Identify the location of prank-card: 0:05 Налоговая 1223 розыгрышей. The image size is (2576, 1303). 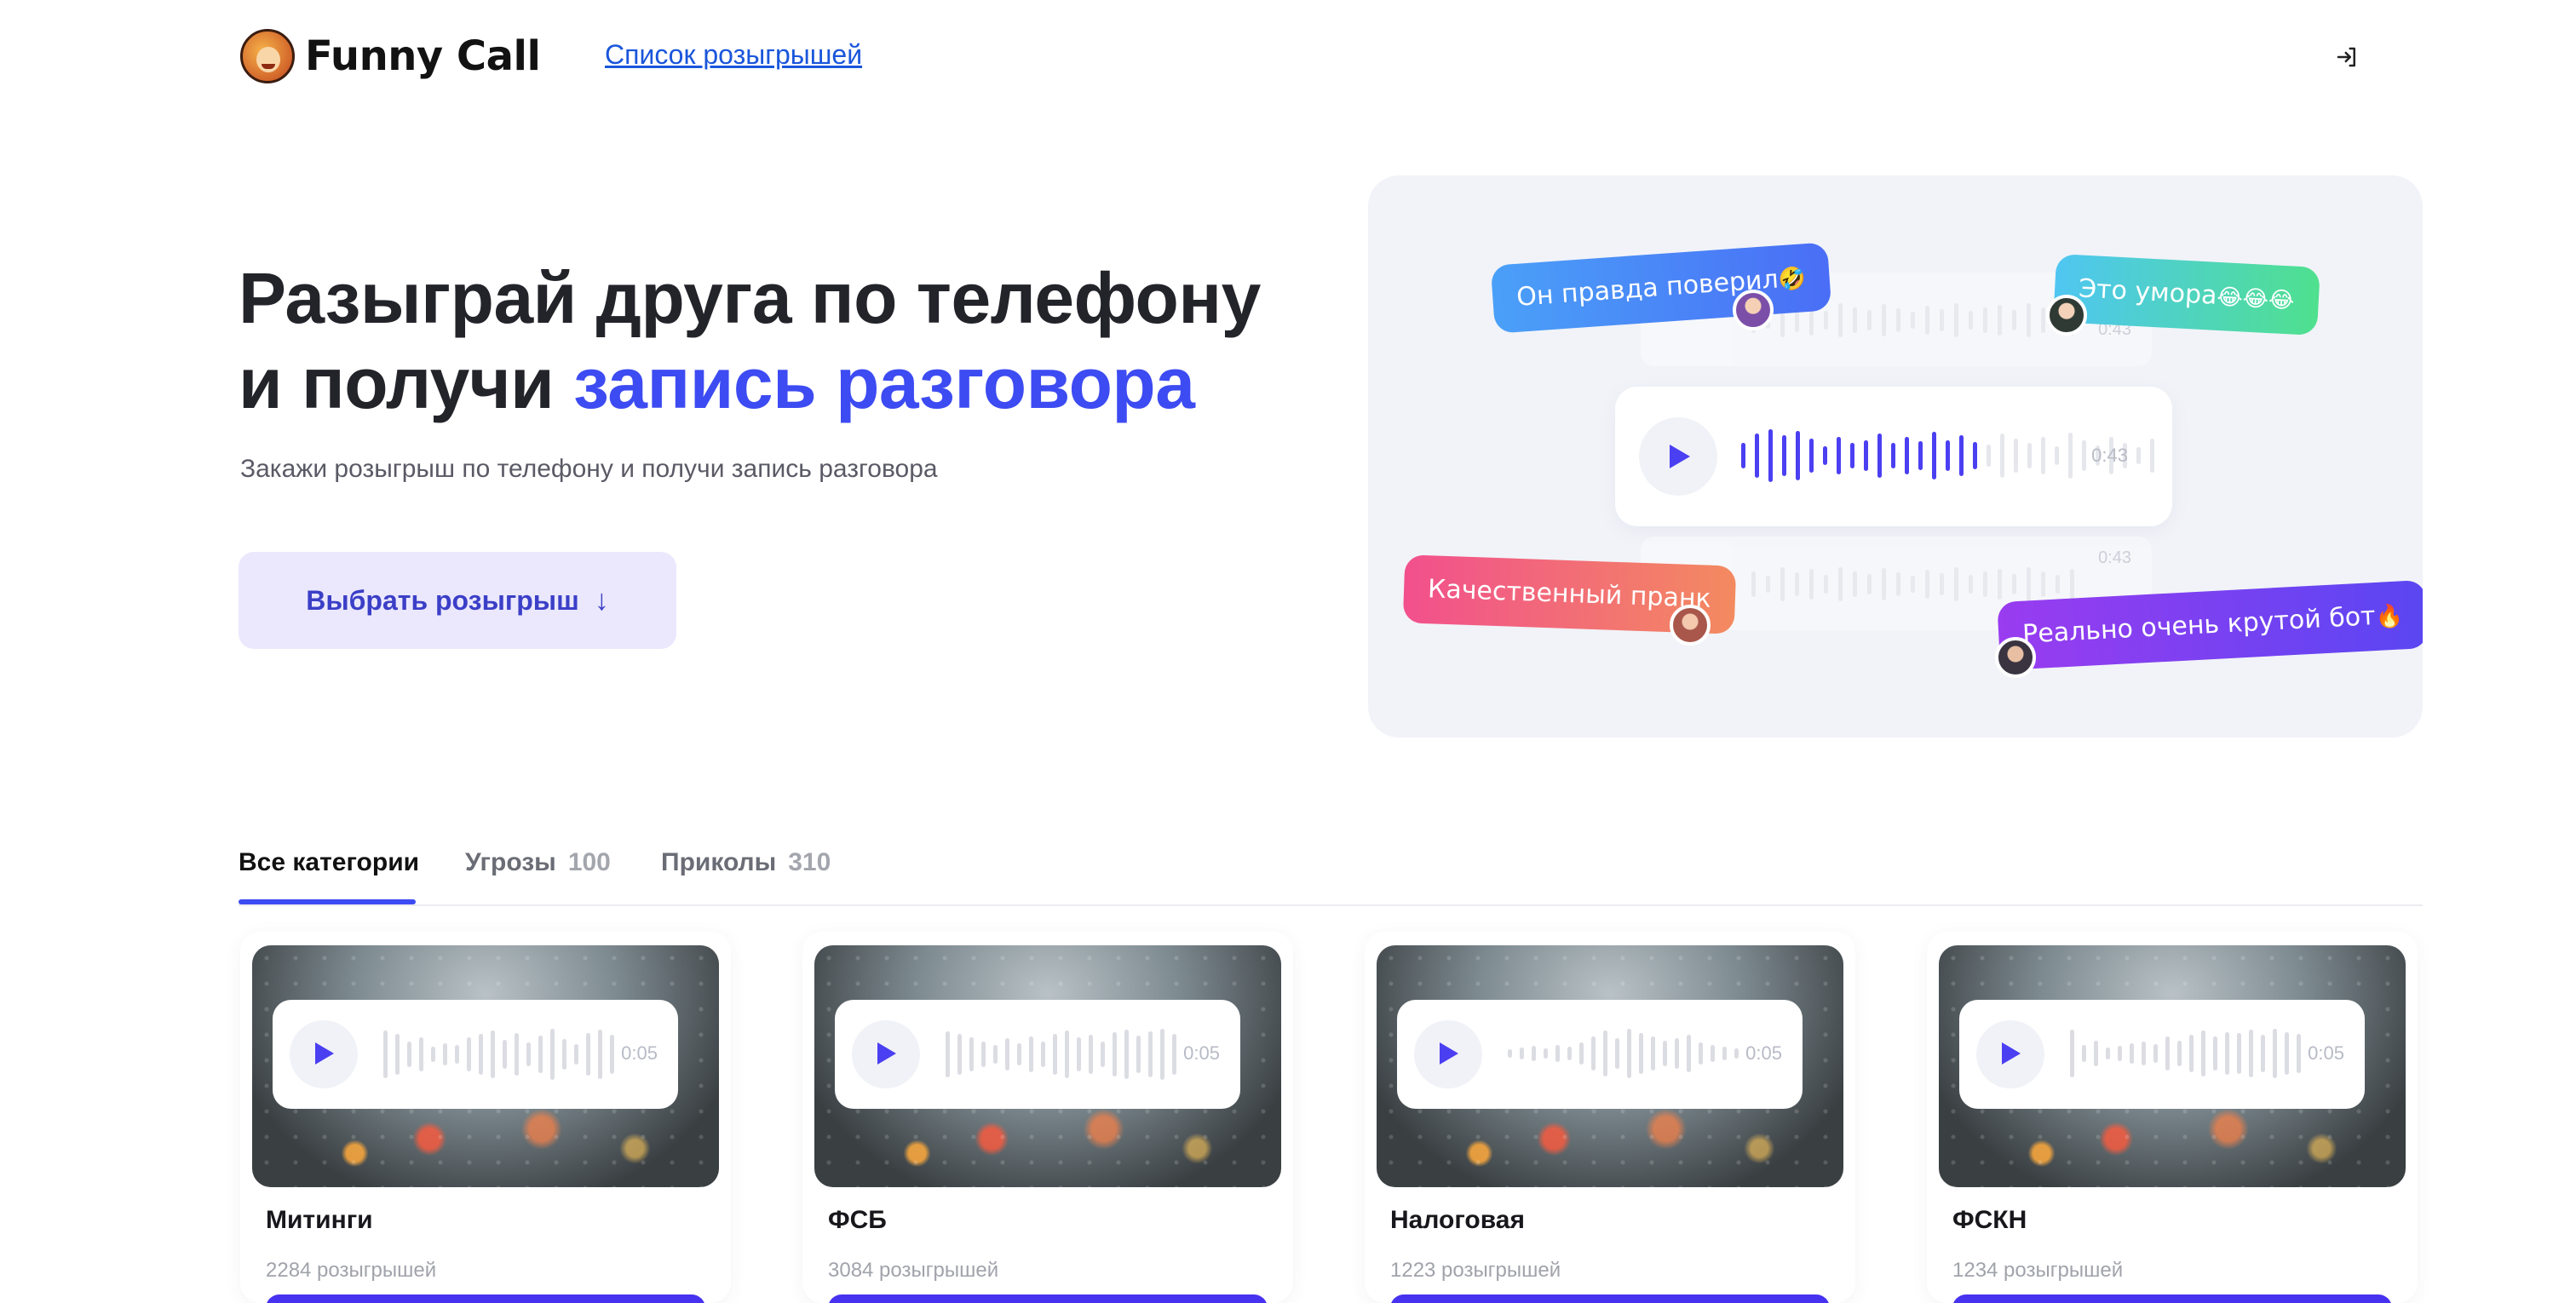
(1610, 1117).